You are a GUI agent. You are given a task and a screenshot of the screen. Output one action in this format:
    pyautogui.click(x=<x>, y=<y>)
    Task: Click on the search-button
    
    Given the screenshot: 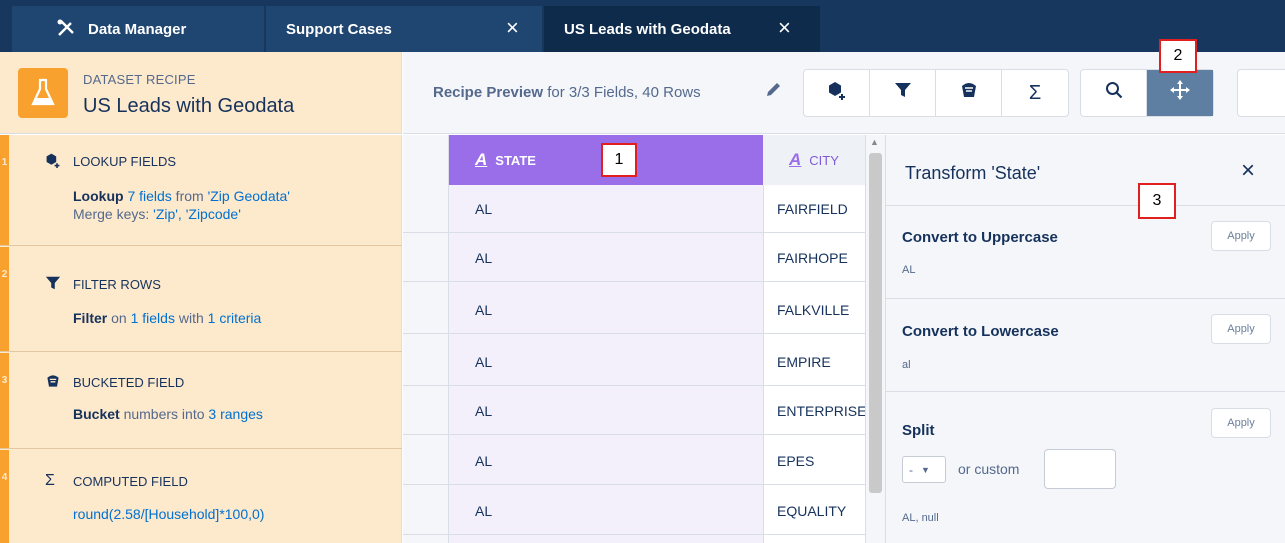 What is the action you would take?
    pyautogui.click(x=1114, y=93)
    